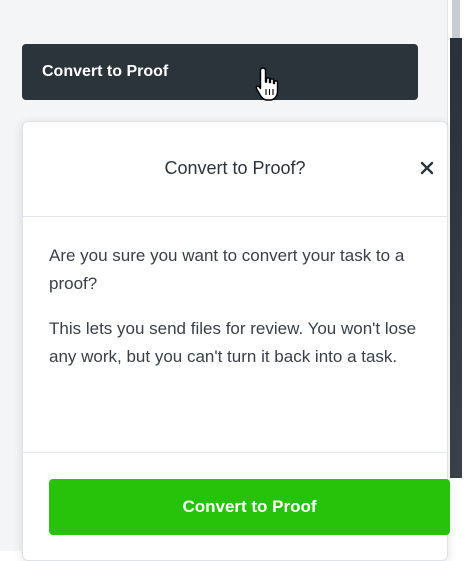 The image size is (464, 561). I want to click on confirm-convert-button-label: Convert to Proof, so click(249, 506).